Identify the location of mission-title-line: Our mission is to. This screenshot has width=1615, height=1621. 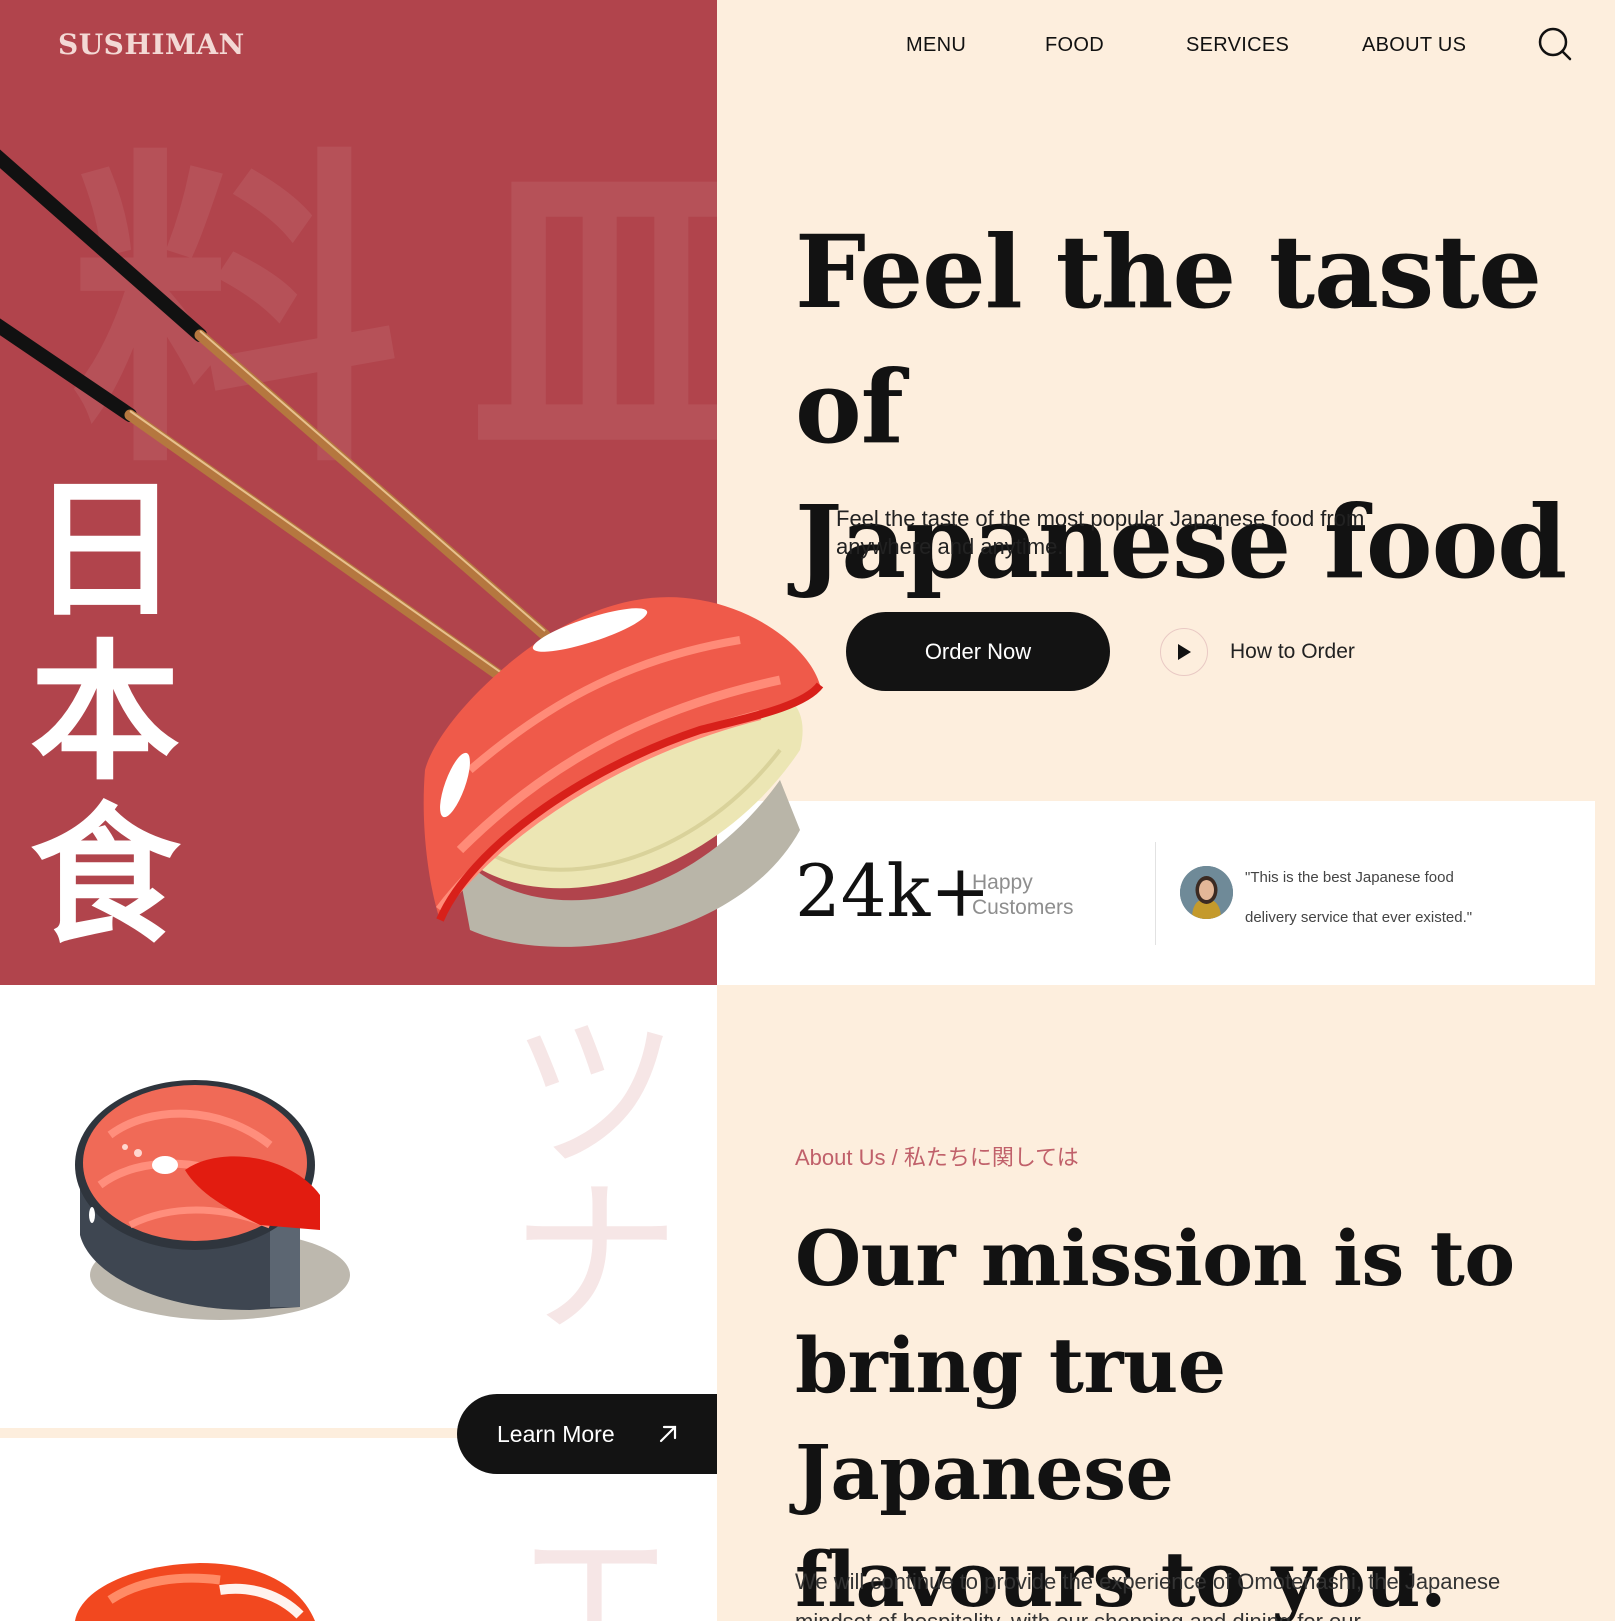
(1155, 1258).